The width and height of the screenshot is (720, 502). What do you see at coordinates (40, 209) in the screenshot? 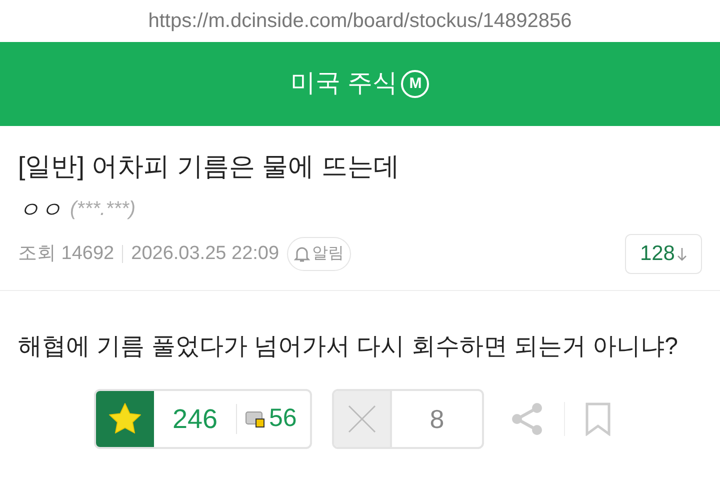
I see `author-name: ㅇㅇ` at bounding box center [40, 209].